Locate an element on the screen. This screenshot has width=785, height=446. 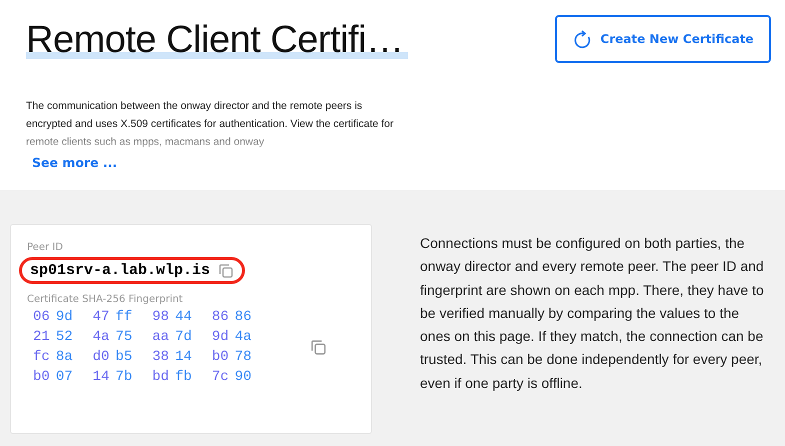
fingerprint-byte: 8a is located at coordinates (65, 357).